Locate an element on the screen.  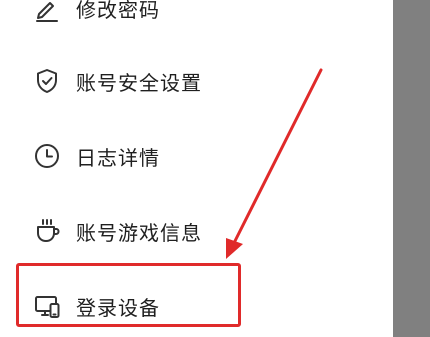
menu-item-label: 账号游戏信息 is located at coordinates (139, 232).